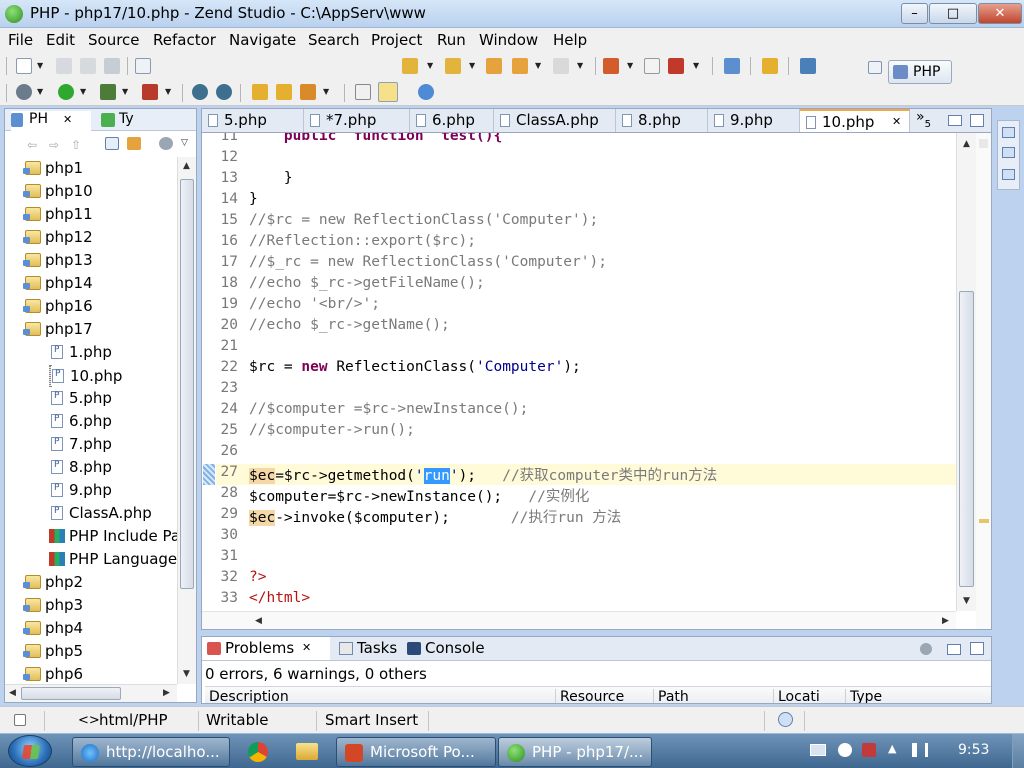 The width and height of the screenshot is (1024, 768). I want to click on folder-toolbar-icon, so click(770, 66).